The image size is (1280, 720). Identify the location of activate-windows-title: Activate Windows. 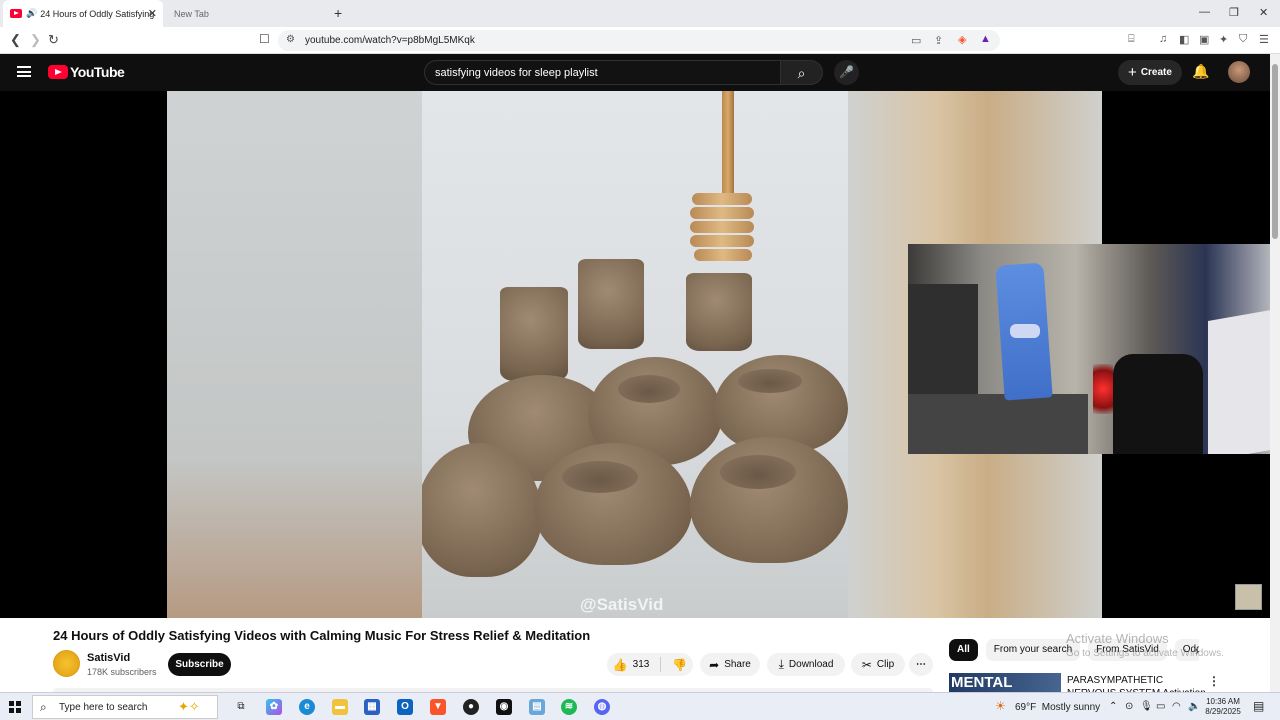
(1117, 638).